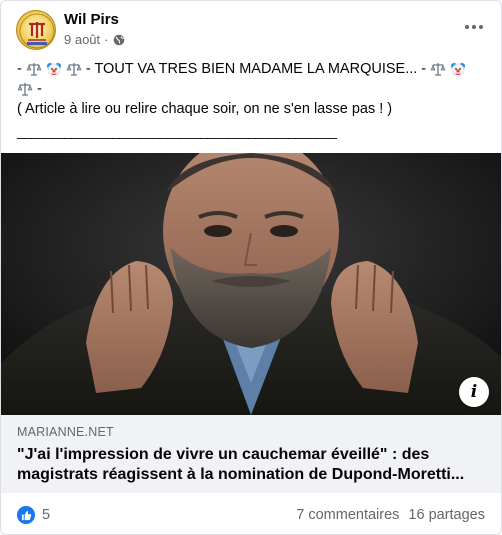  I want to click on avatar, so click(36, 30).